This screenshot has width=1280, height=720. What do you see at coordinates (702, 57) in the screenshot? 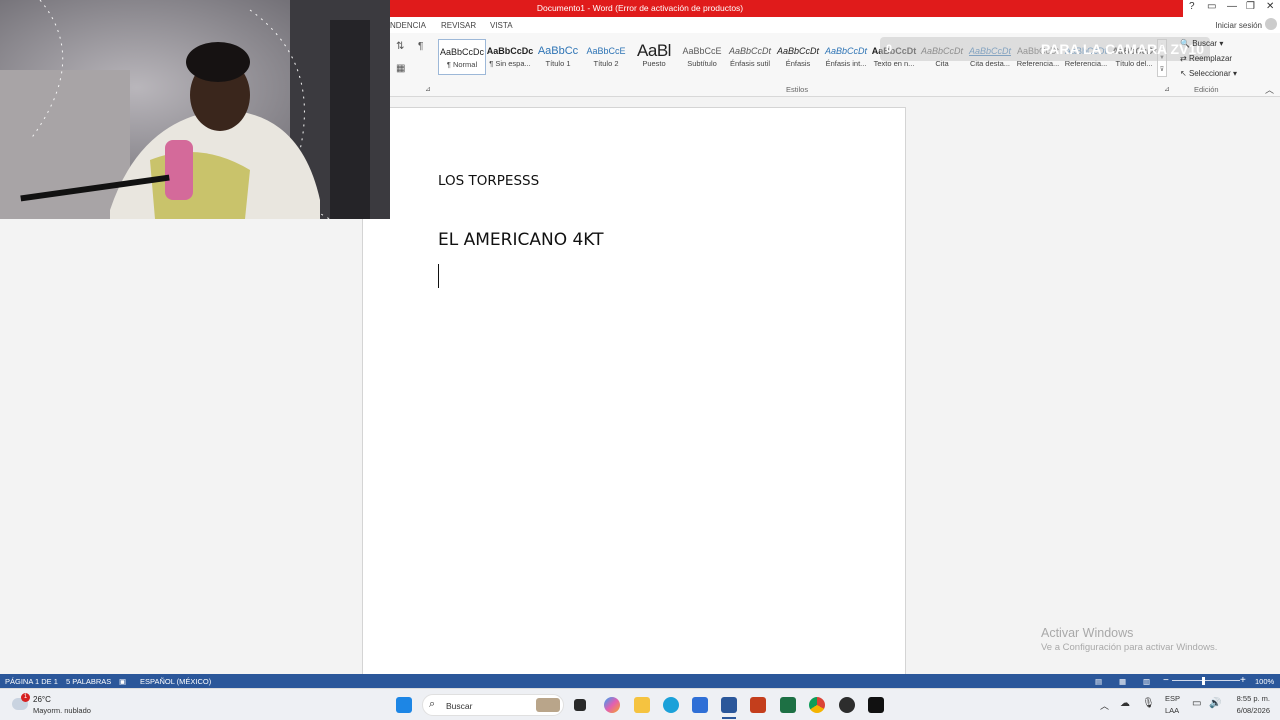
I see `style-6: AaBbCcE Subtítulo` at bounding box center [702, 57].